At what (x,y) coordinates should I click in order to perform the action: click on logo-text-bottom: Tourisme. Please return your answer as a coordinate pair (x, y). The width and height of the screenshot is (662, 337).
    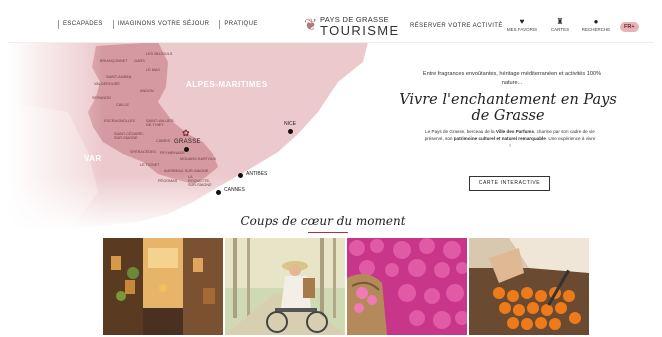
    Looking at the image, I should click on (360, 30).